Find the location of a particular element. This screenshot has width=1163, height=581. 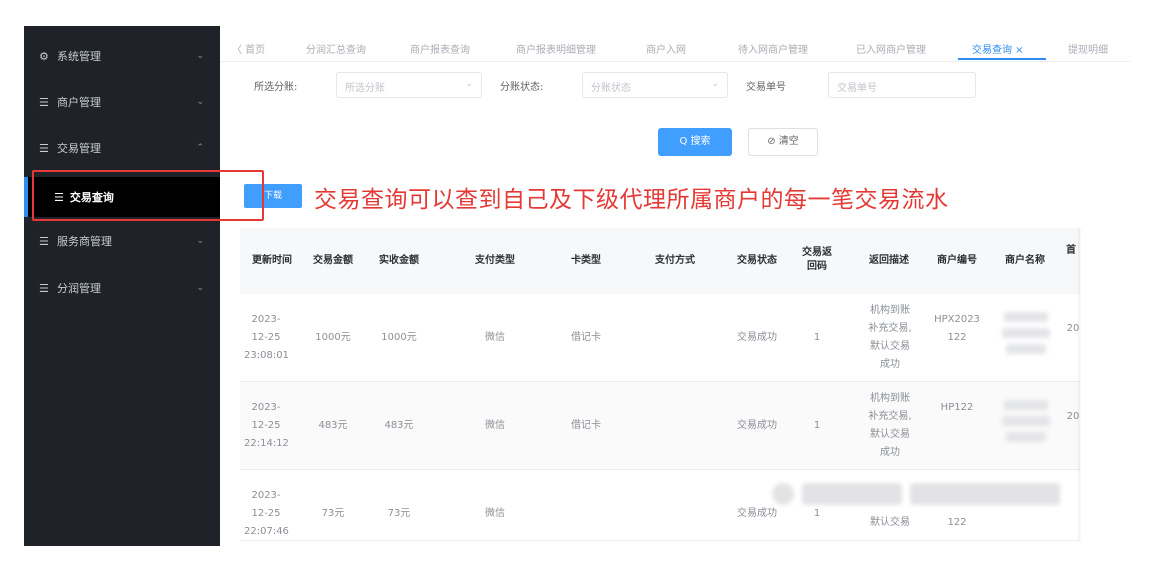

highlight-box is located at coordinates (148, 195).